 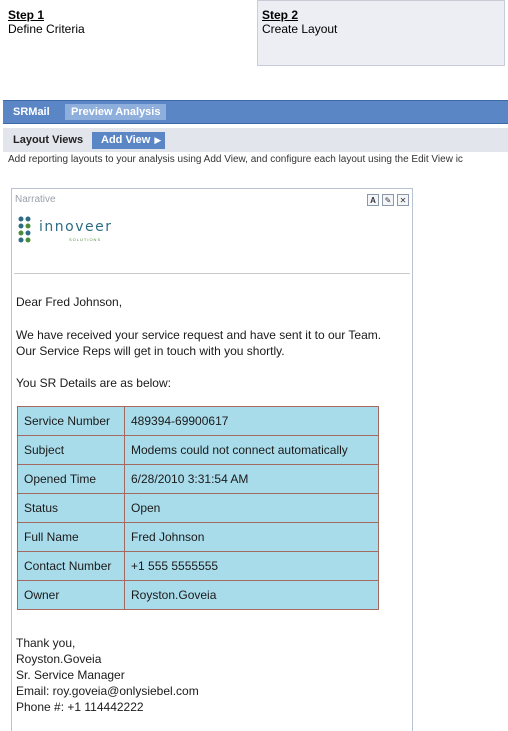 I want to click on table-row: Owner Royston.Goveia, so click(x=198, y=595).